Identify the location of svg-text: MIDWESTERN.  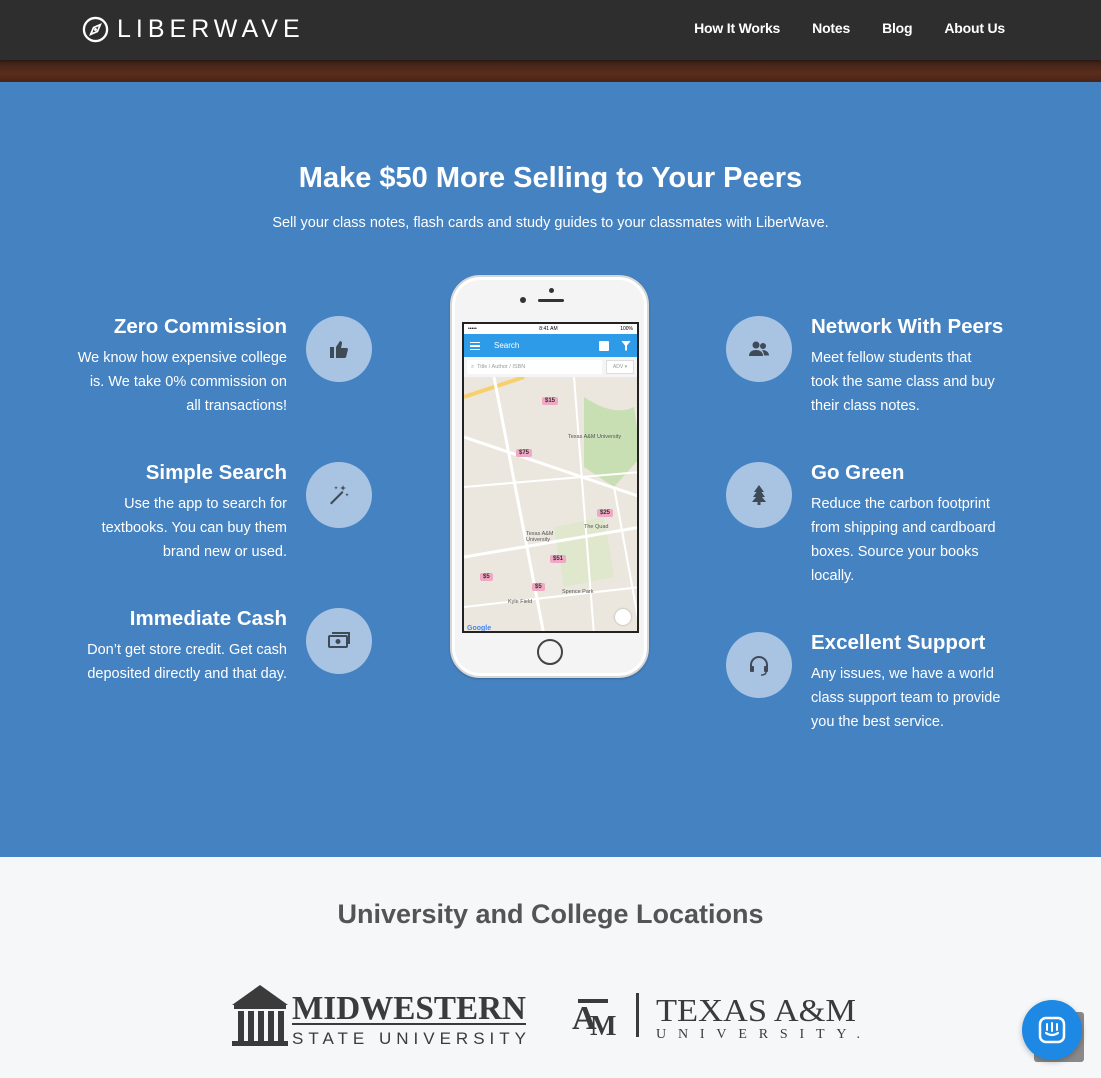
(409, 1008).